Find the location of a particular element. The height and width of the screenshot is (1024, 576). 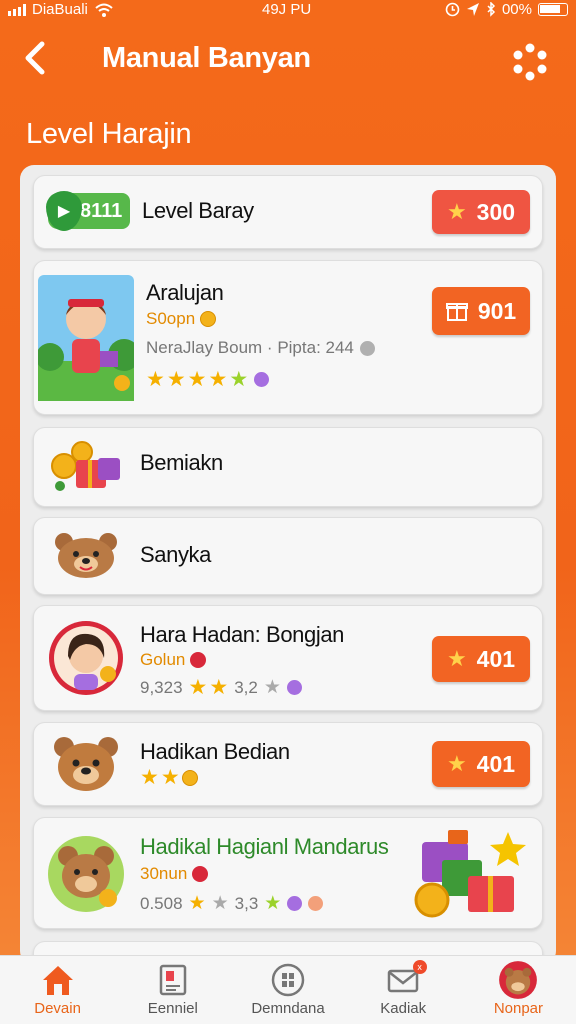

card-meta-left: 0.508 is located at coordinates (161, 903).